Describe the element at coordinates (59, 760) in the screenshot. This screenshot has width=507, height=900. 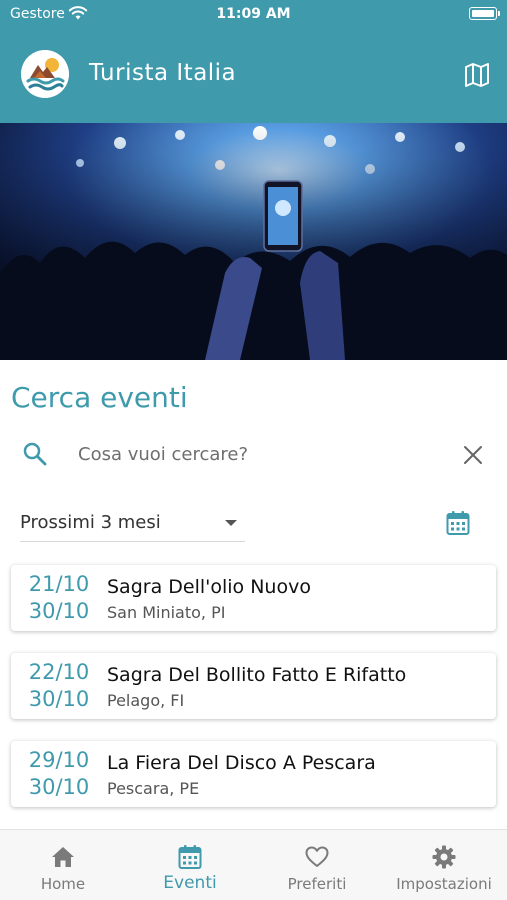
I see `event-start-date: 29/10` at that location.